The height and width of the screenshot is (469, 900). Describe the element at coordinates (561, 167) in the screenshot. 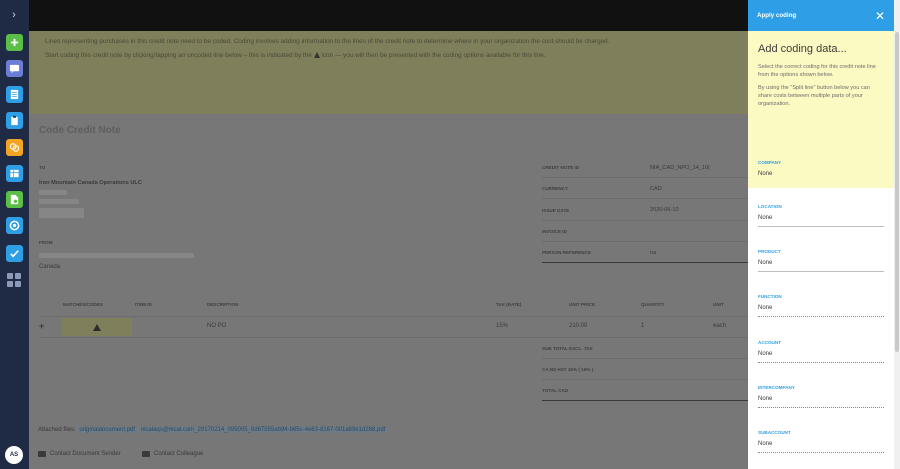

I see `detail-label: CREDIT NOTE ID` at that location.